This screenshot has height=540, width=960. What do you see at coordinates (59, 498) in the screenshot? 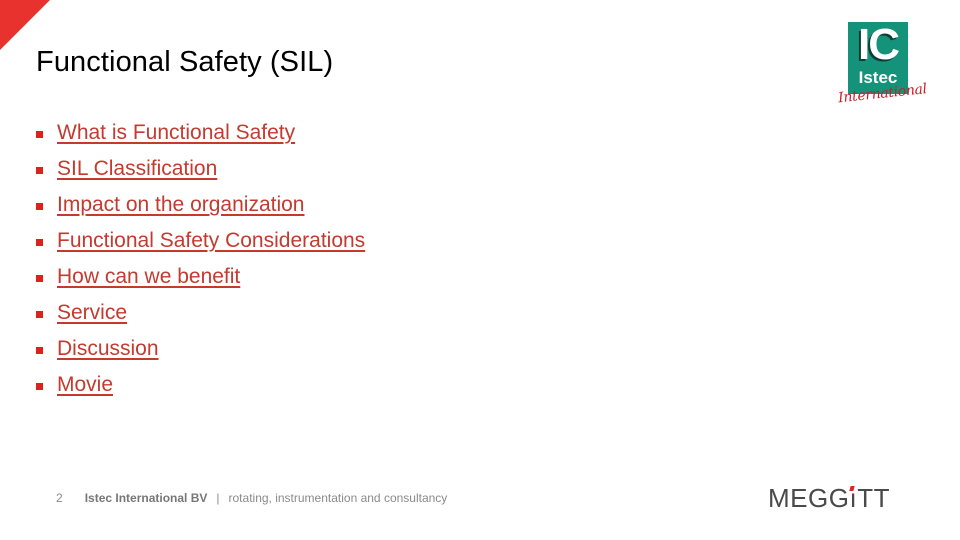
I see `page-number: 2` at bounding box center [59, 498].